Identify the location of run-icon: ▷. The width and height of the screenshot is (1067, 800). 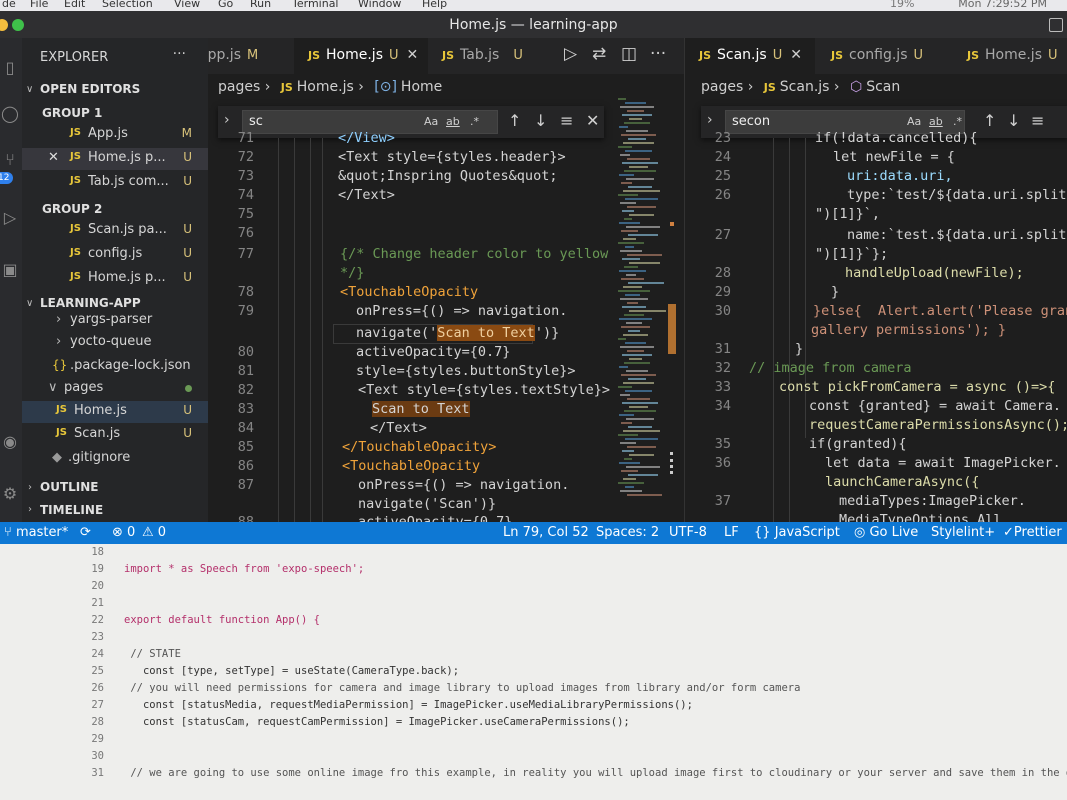
(570, 54).